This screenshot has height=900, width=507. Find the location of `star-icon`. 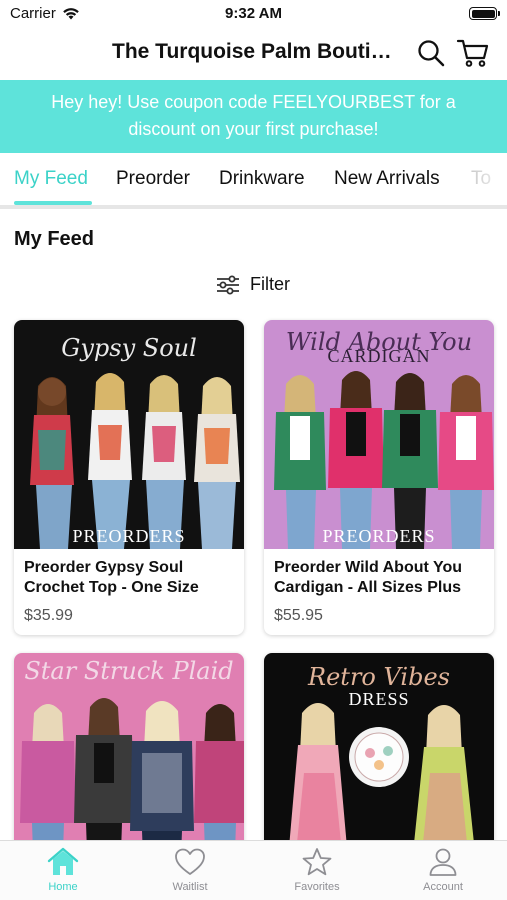

star-icon is located at coordinates (317, 862).